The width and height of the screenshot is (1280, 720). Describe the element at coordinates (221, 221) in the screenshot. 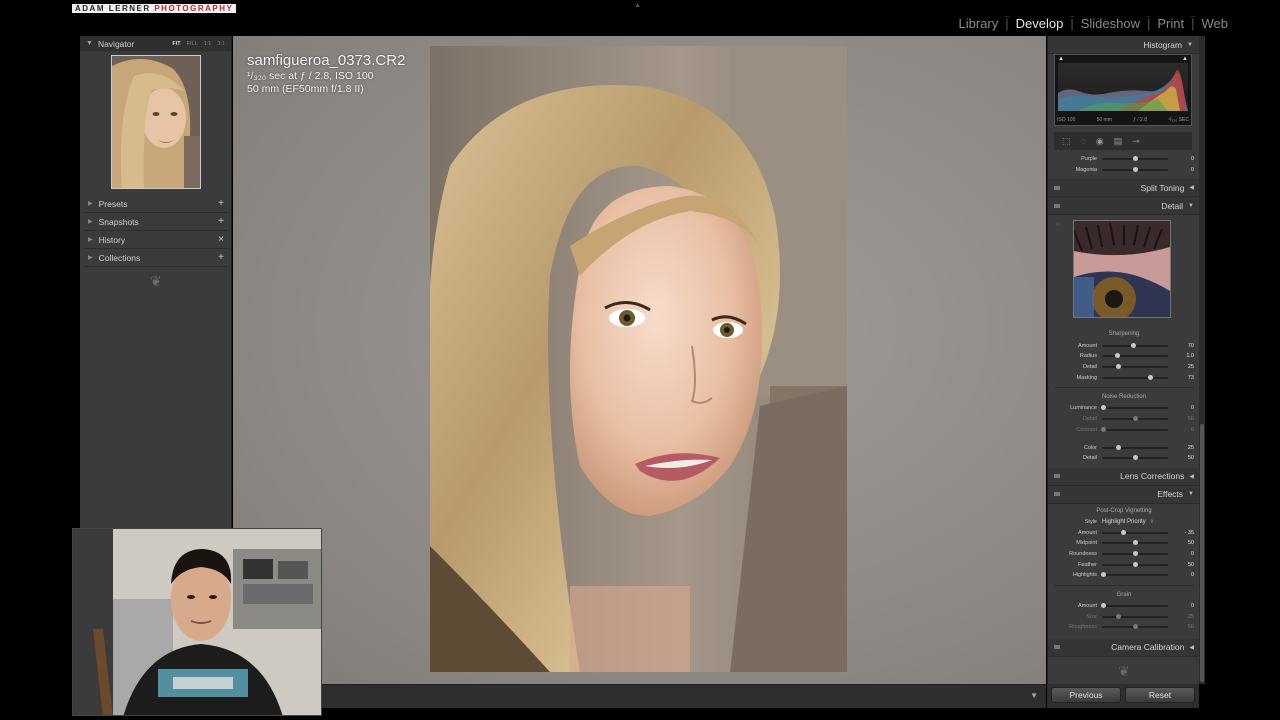

I see `add-snapshot-button: +` at that location.